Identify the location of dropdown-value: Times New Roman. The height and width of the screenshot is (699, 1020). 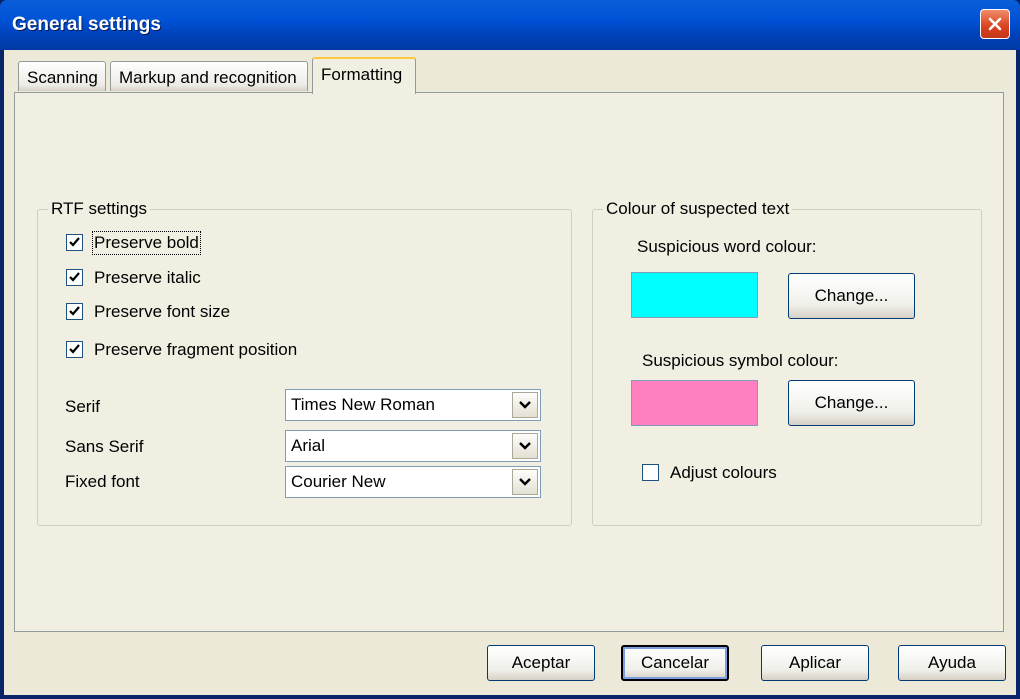
(363, 404).